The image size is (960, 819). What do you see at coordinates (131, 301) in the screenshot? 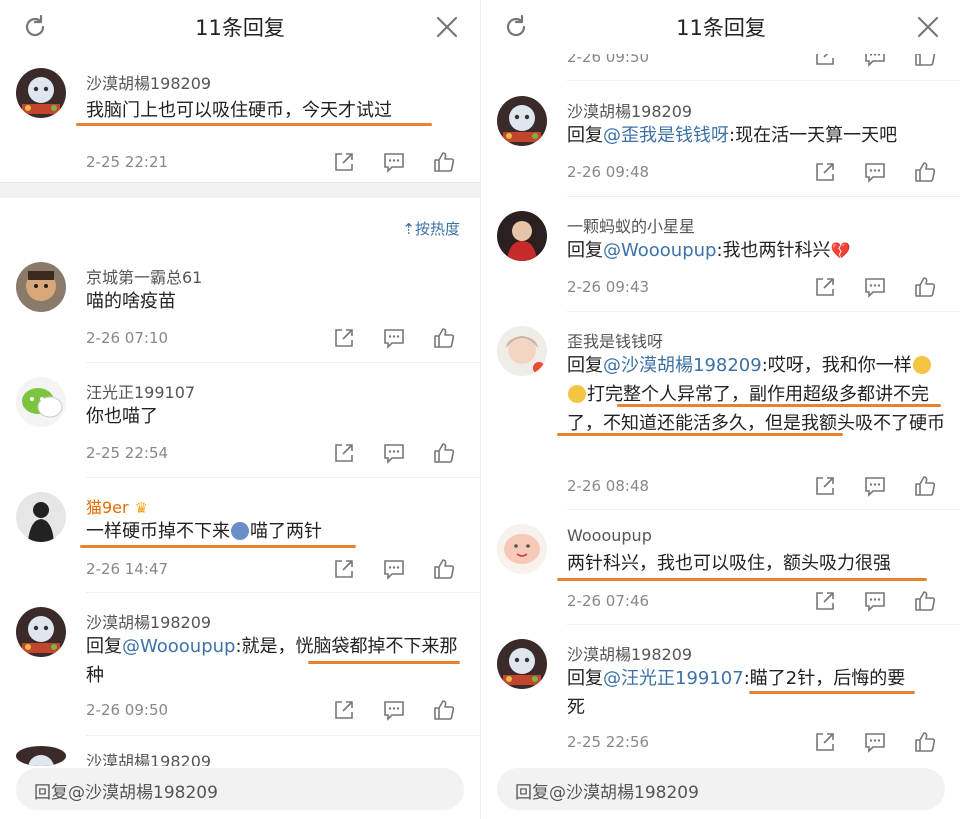
I see `comment-text: 喵的啥疫苗` at bounding box center [131, 301].